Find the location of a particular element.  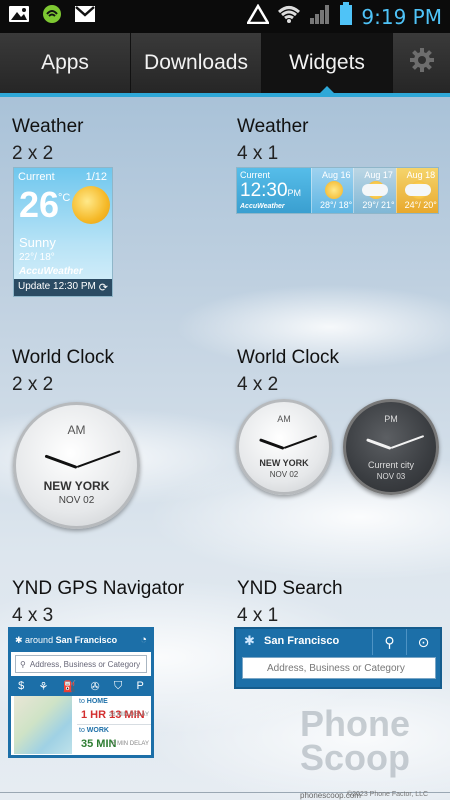

weather-range: 22°/ 18° is located at coordinates (37, 257).